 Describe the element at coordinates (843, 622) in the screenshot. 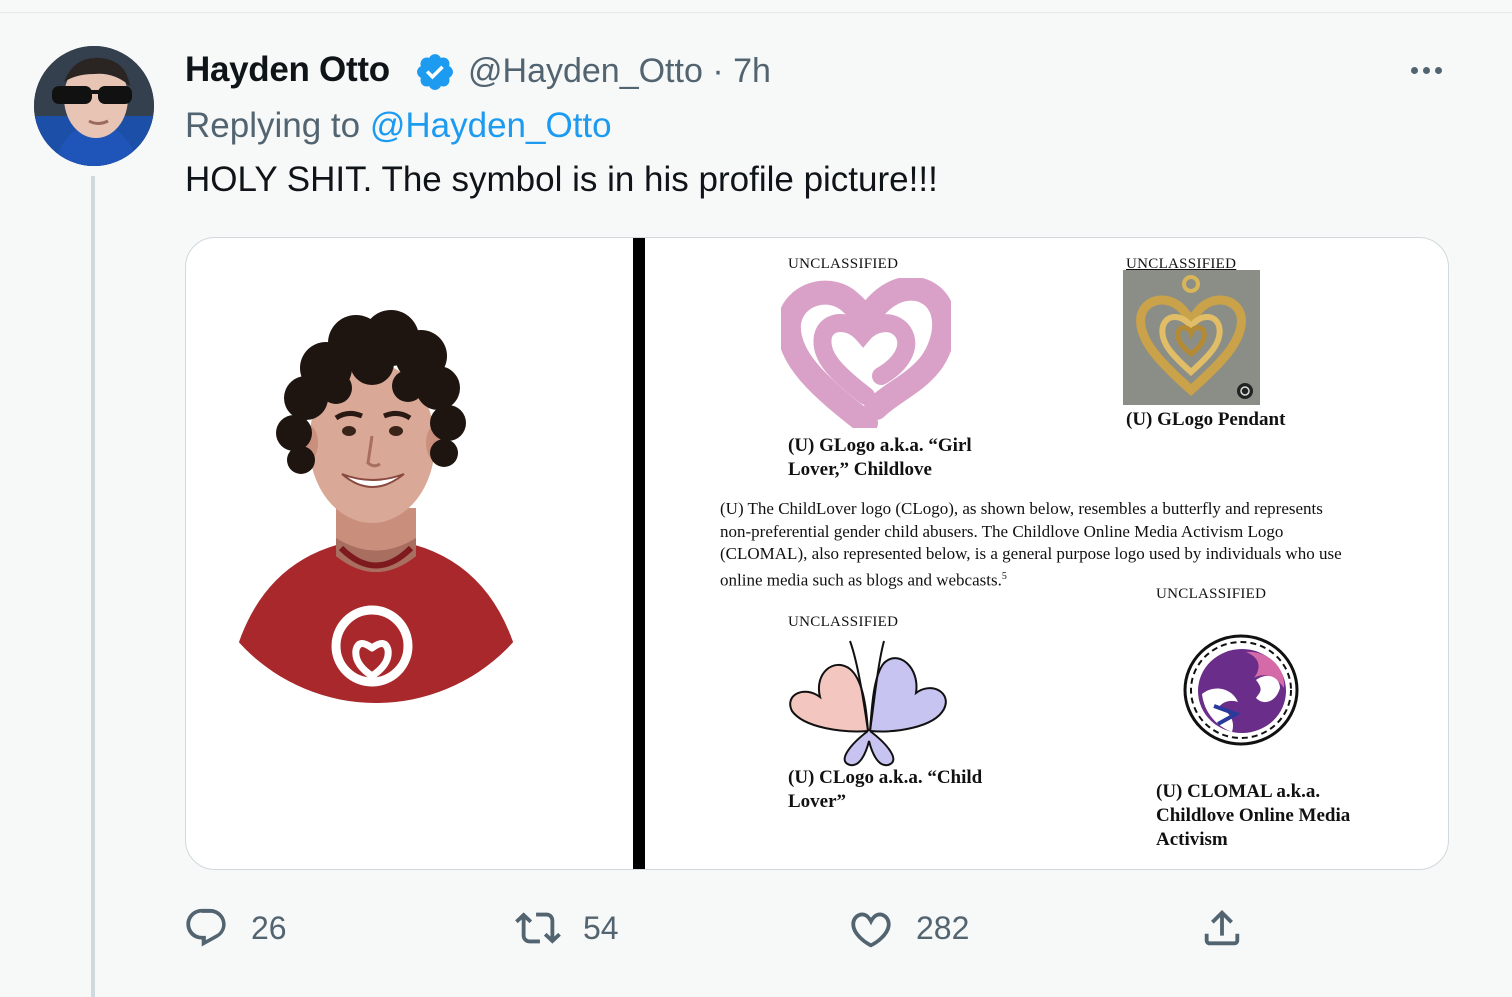

I see `clogo-unclassified-label: UNCLASSIFIED` at that location.